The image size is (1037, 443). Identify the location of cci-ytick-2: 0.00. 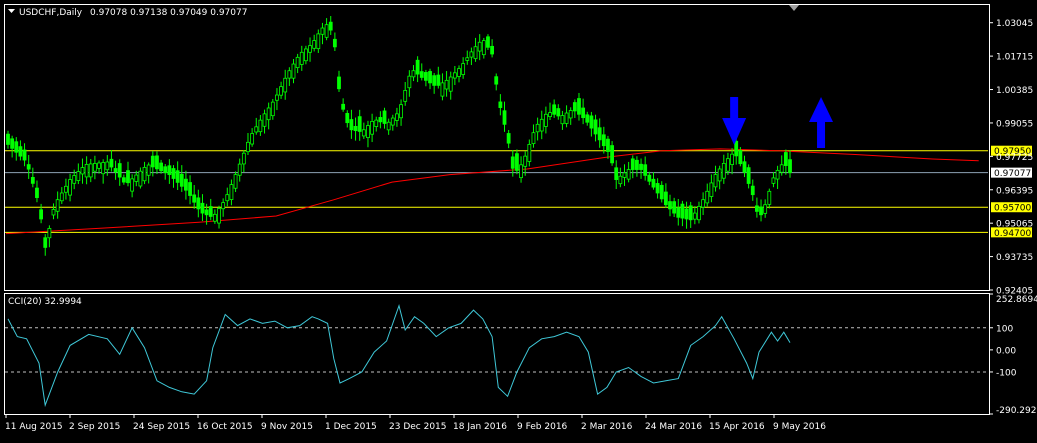
(1006, 351).